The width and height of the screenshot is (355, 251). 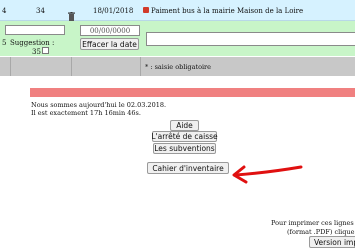 What do you see at coordinates (184, 148) in the screenshot?
I see `subsidies-button: Les subventions` at bounding box center [184, 148].